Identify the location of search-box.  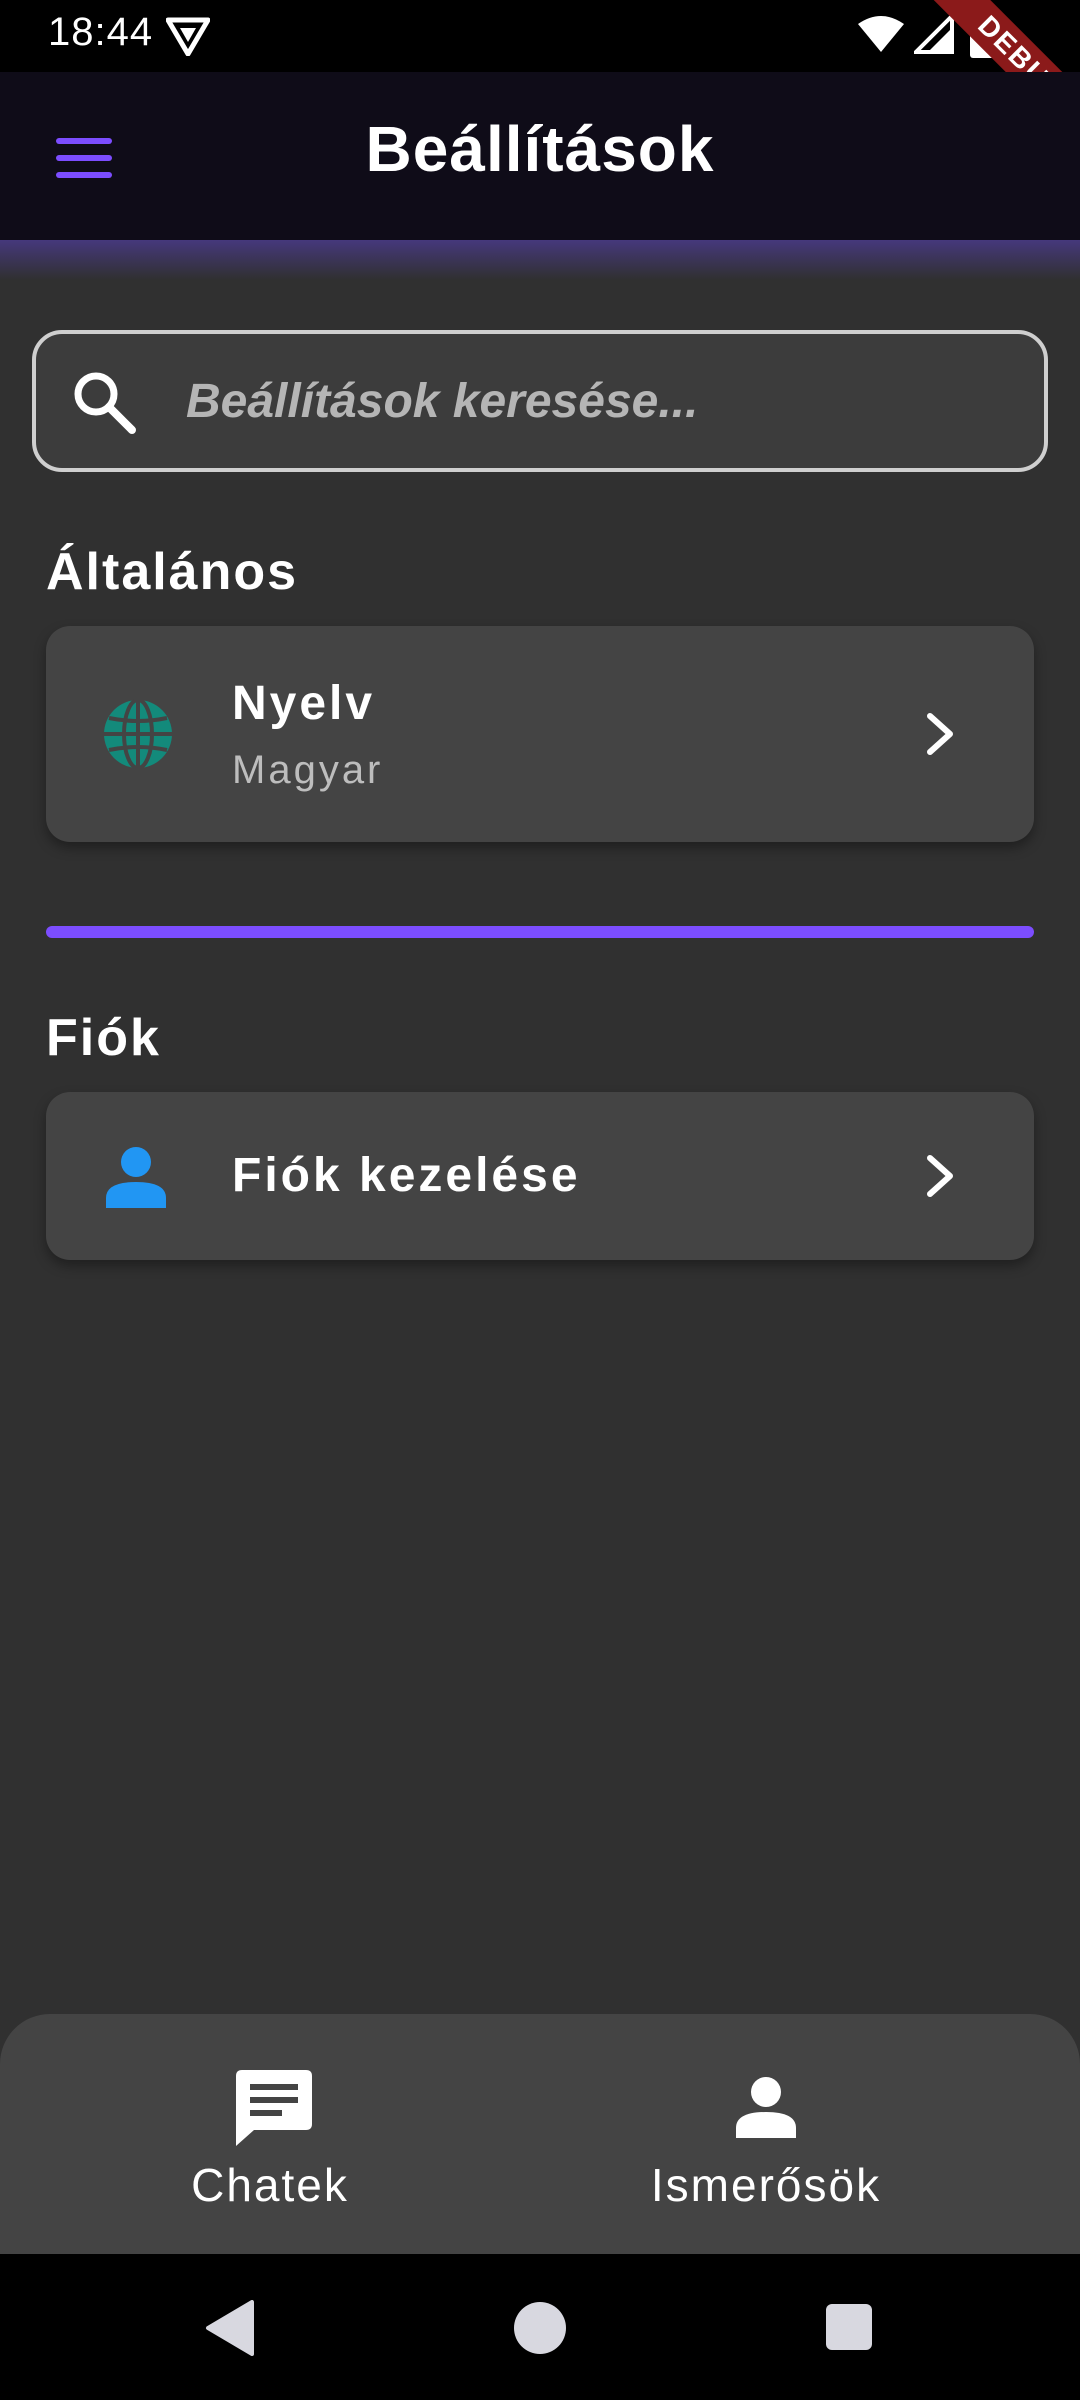
(540, 401).